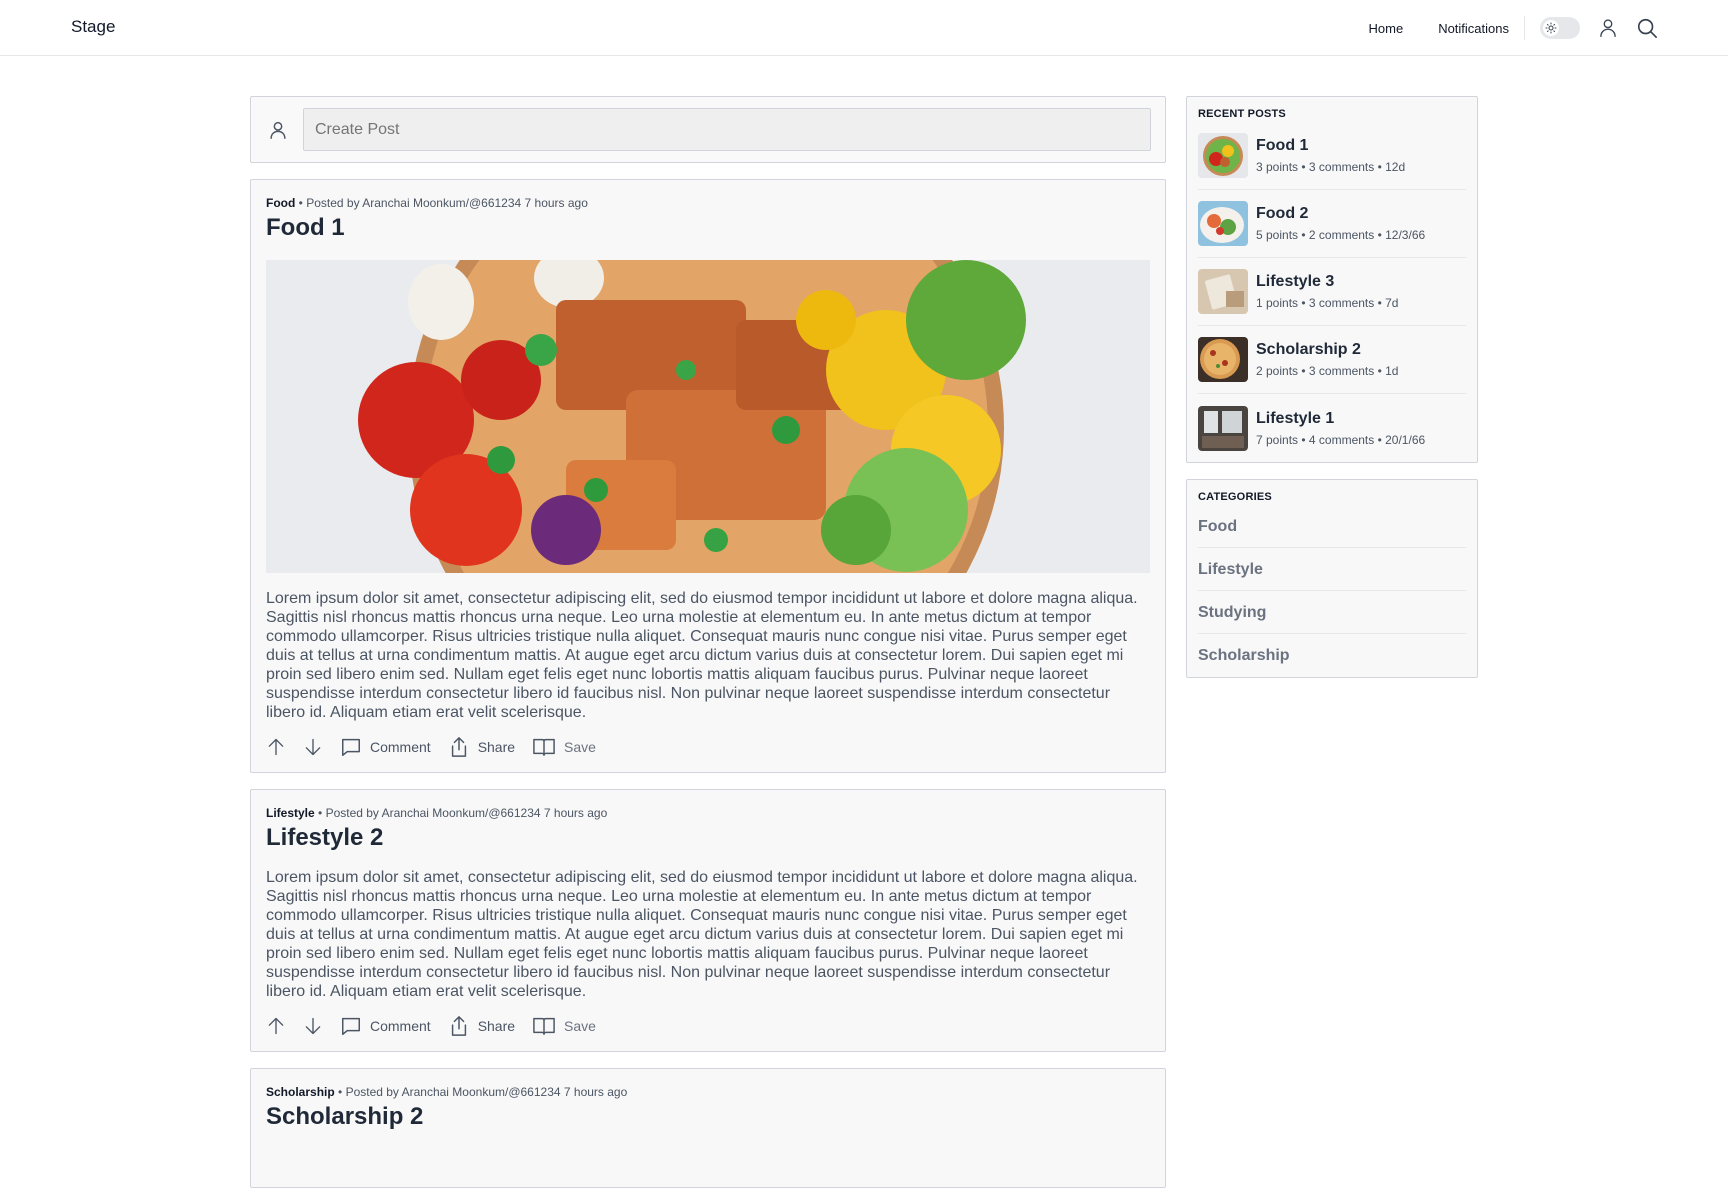 Image resolution: width=1728 pixels, height=1188 pixels. What do you see at coordinates (1332, 655) in the screenshot?
I see `category-item-scholarship: Scholarship` at bounding box center [1332, 655].